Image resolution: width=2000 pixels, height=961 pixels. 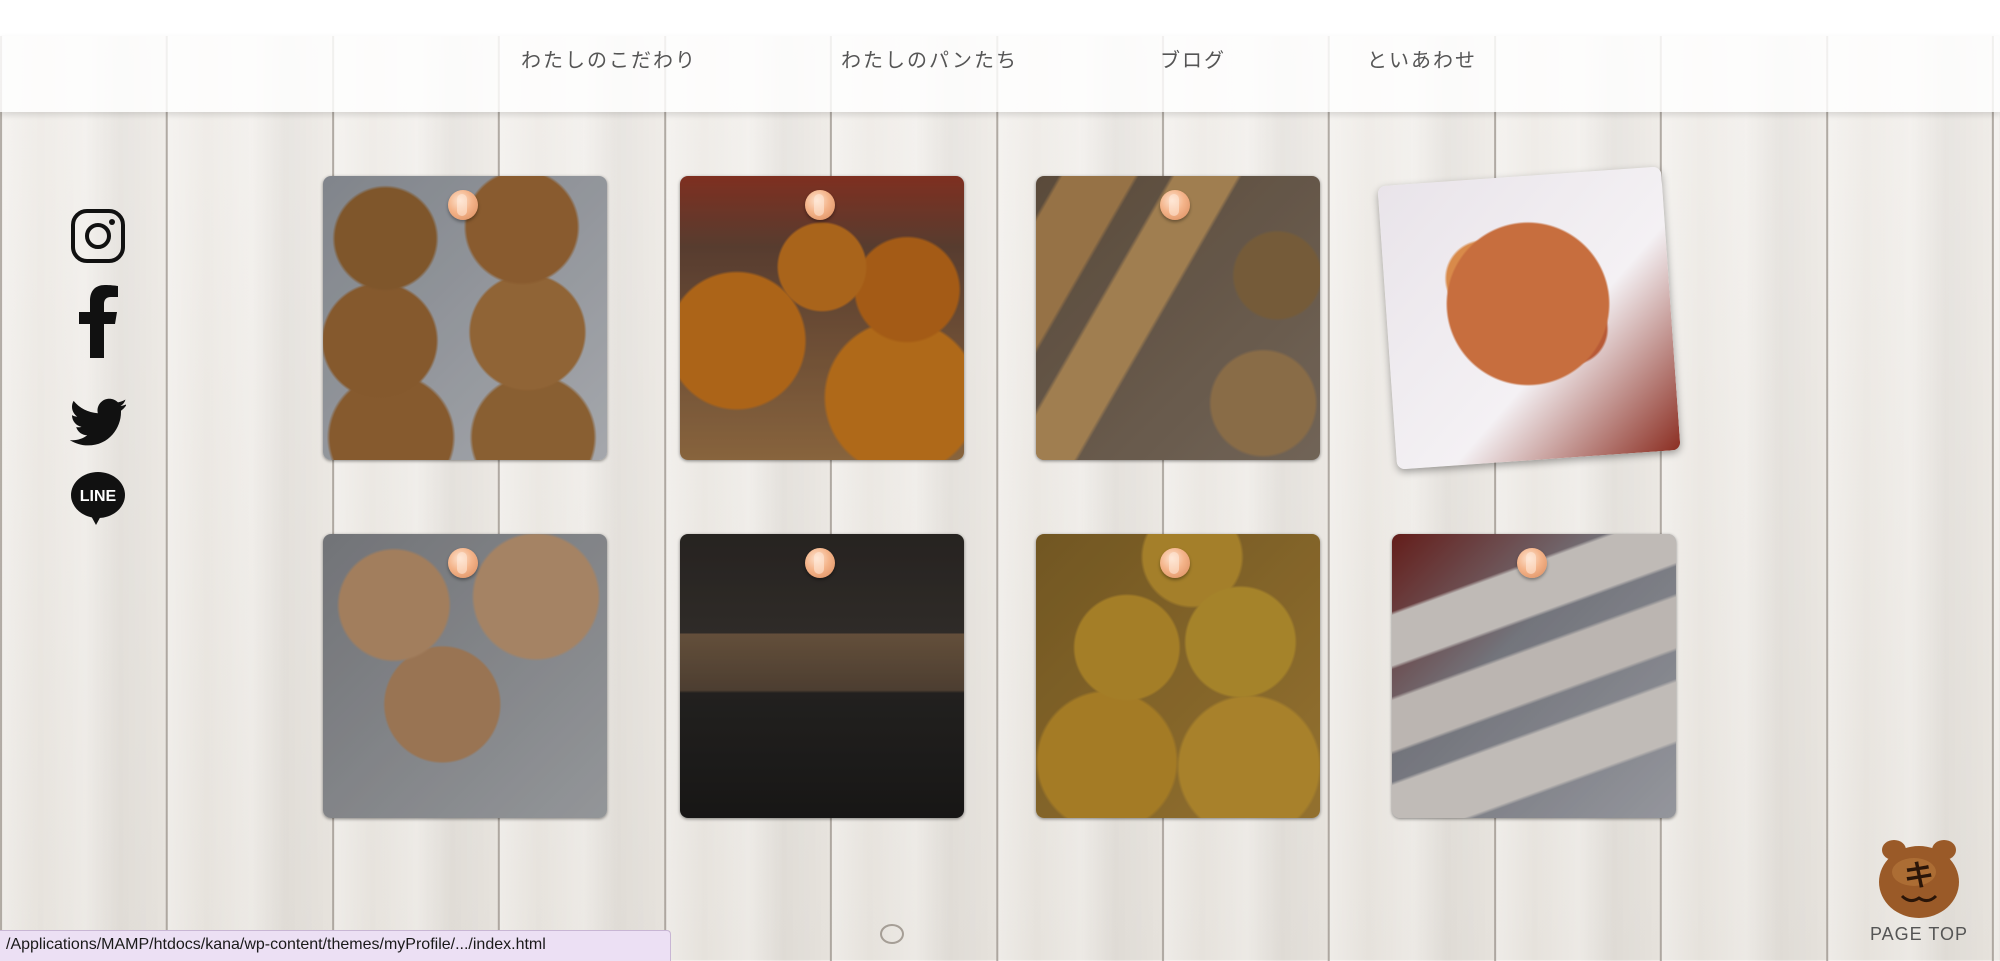 I want to click on nav-link-blog: ブログ, so click(x=1193, y=58).